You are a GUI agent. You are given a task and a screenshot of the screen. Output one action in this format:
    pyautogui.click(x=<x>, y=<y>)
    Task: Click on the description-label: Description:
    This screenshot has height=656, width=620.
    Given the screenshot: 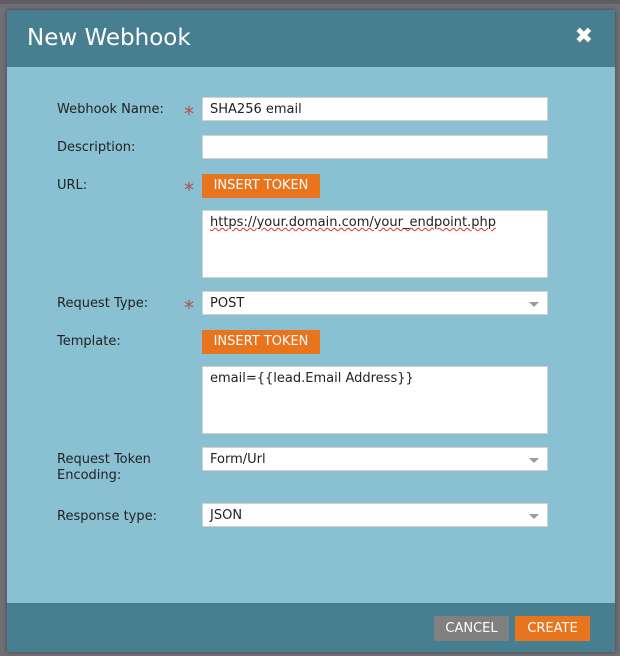 What is the action you would take?
    pyautogui.click(x=96, y=147)
    